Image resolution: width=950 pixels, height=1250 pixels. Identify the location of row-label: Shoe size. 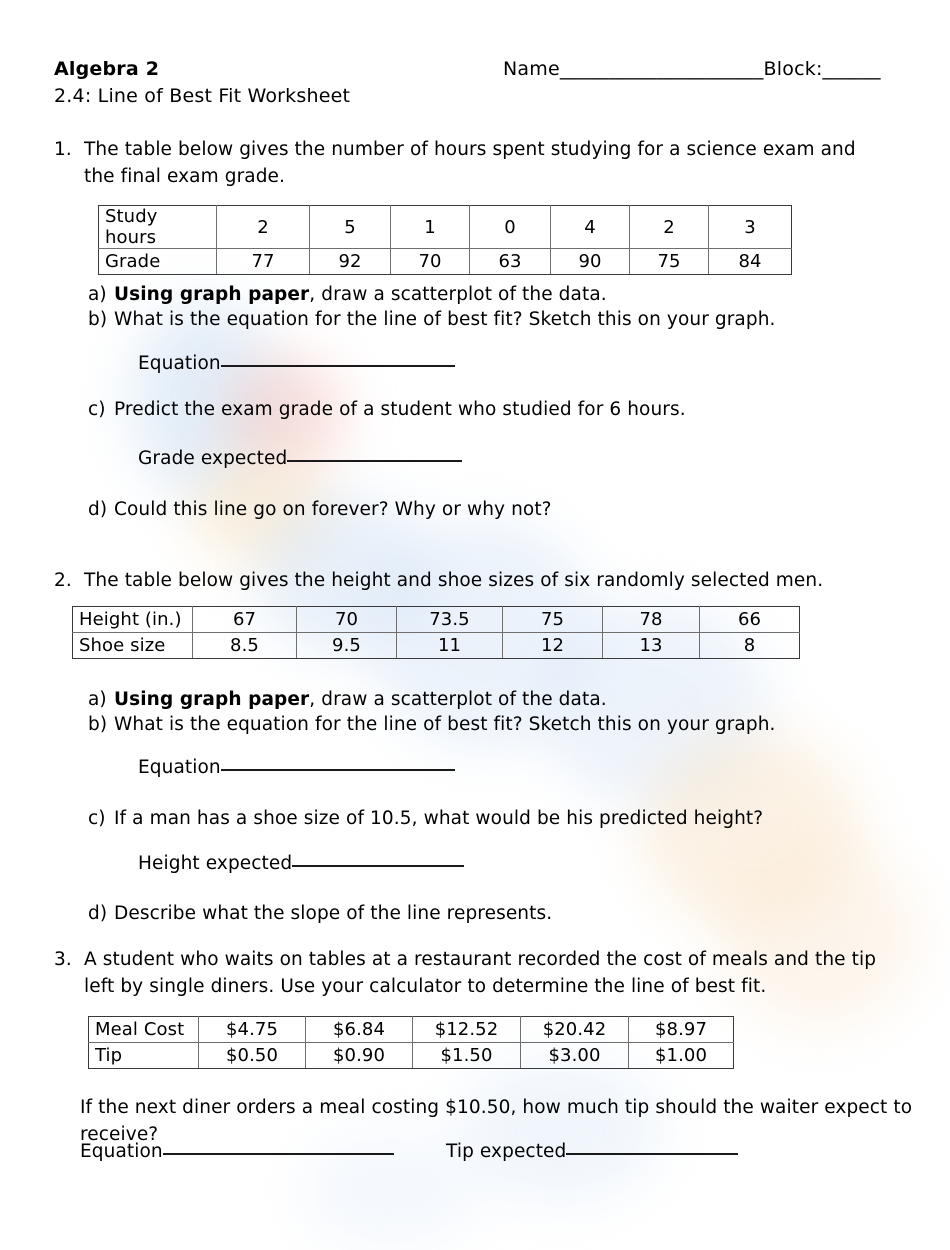
(132, 645).